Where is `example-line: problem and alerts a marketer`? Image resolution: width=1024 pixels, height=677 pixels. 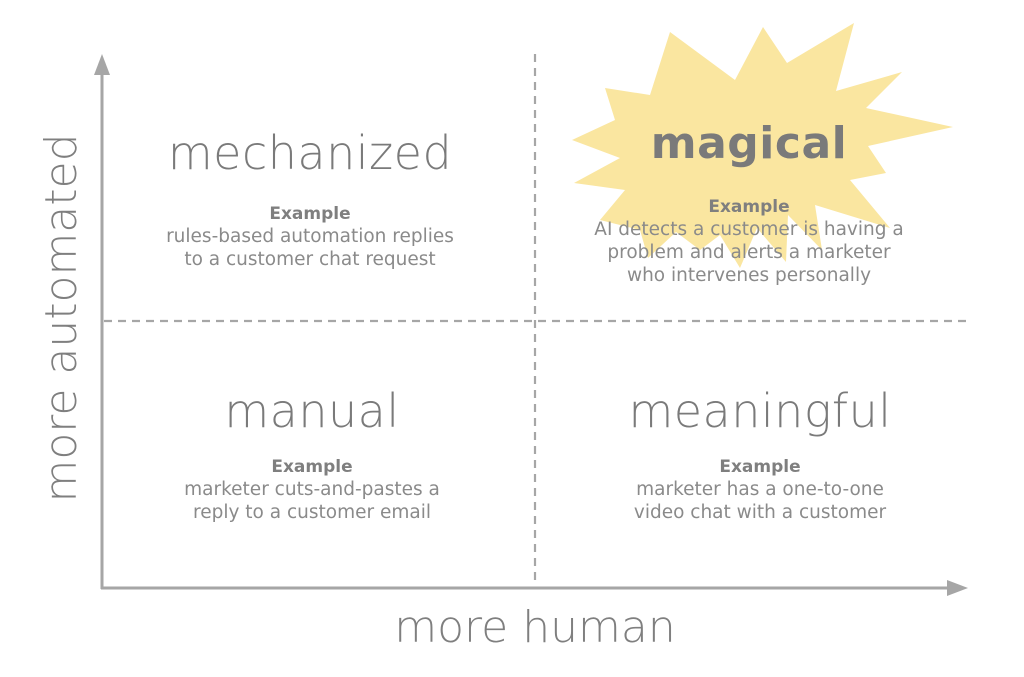
example-line: problem and alerts a marketer is located at coordinates (749, 252).